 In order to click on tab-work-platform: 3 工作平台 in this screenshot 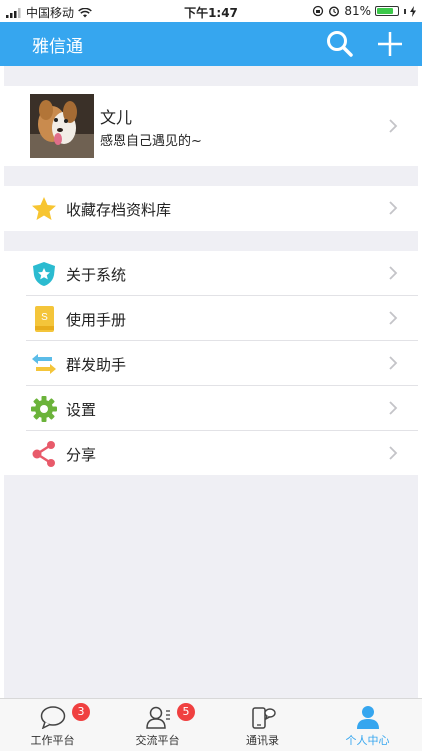, I will do `click(52, 725)`.